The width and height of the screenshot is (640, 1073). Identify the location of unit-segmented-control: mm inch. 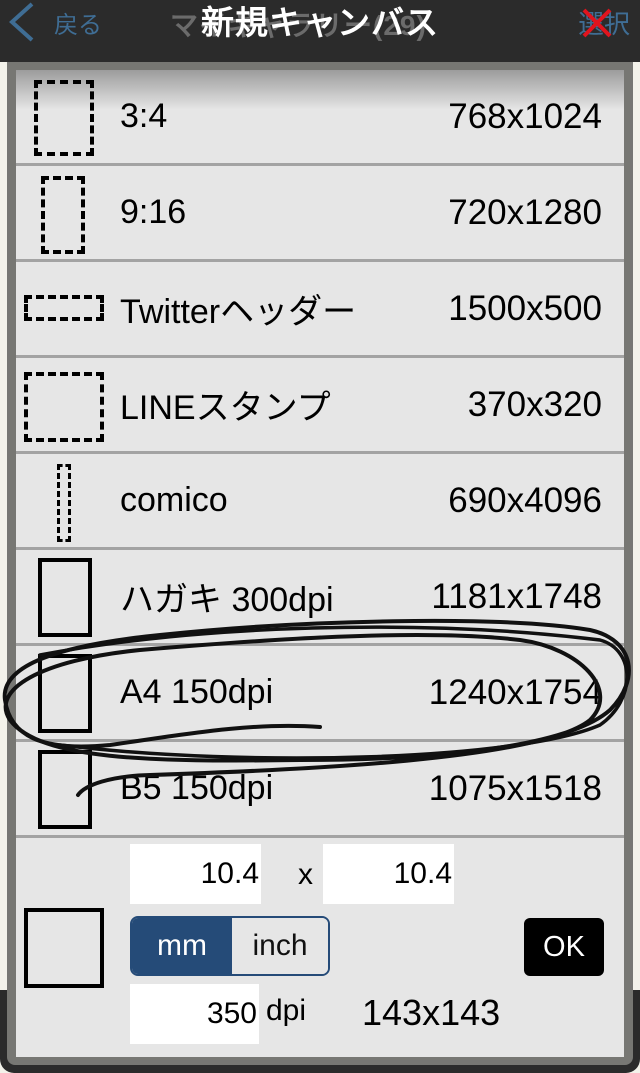
(230, 946).